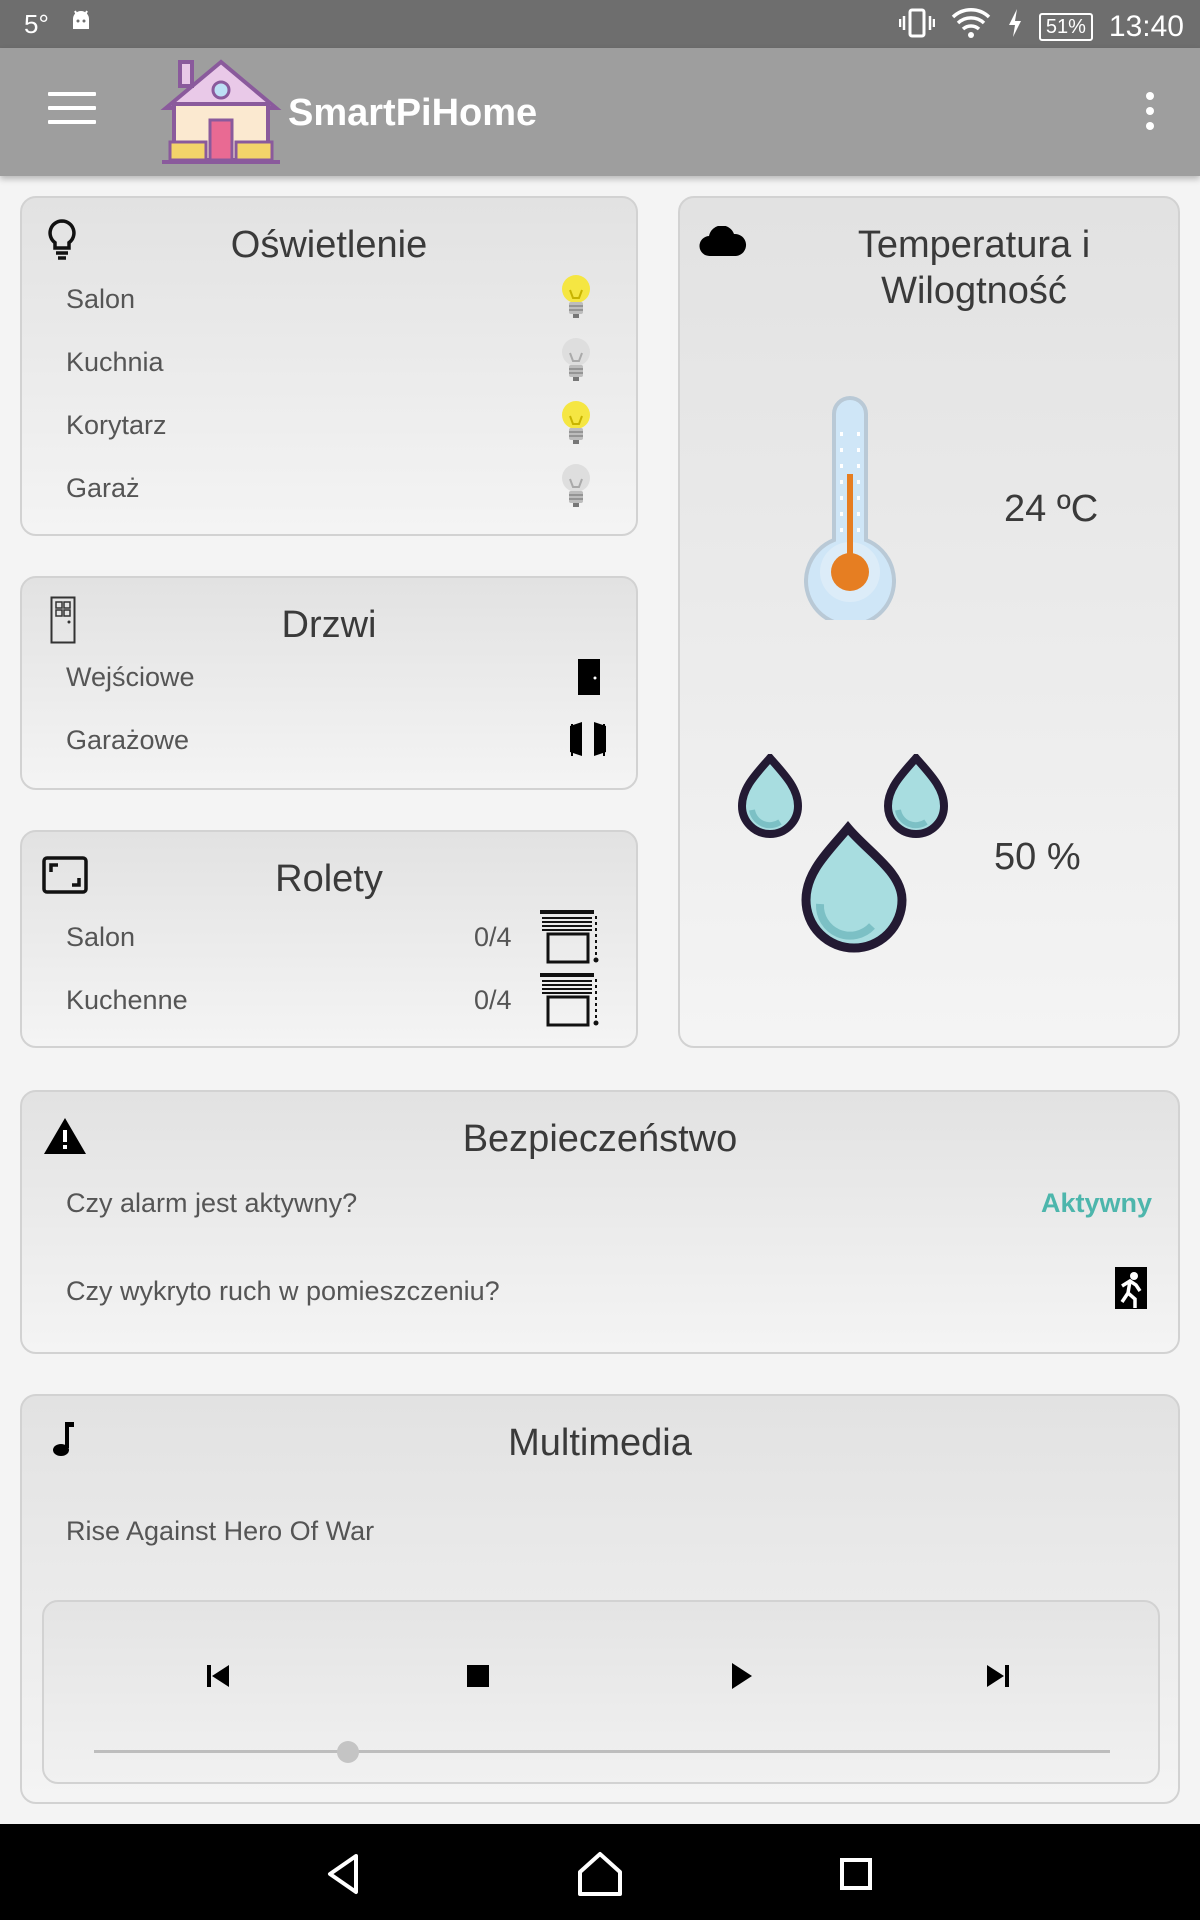 The width and height of the screenshot is (1200, 1920). I want to click on playback-seekbar, so click(602, 1752).